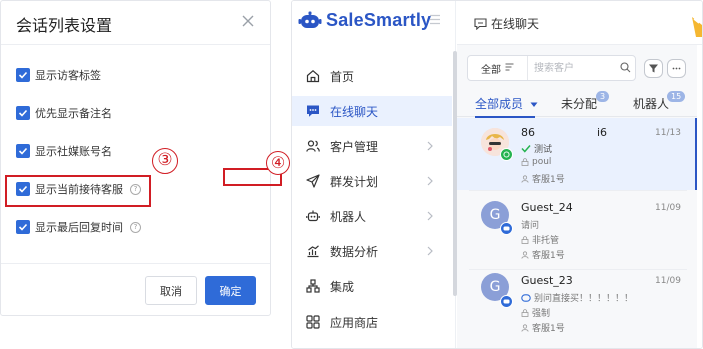 The width and height of the screenshot is (703, 349). What do you see at coordinates (313, 216) in the screenshot?
I see `robot-icon` at bounding box center [313, 216].